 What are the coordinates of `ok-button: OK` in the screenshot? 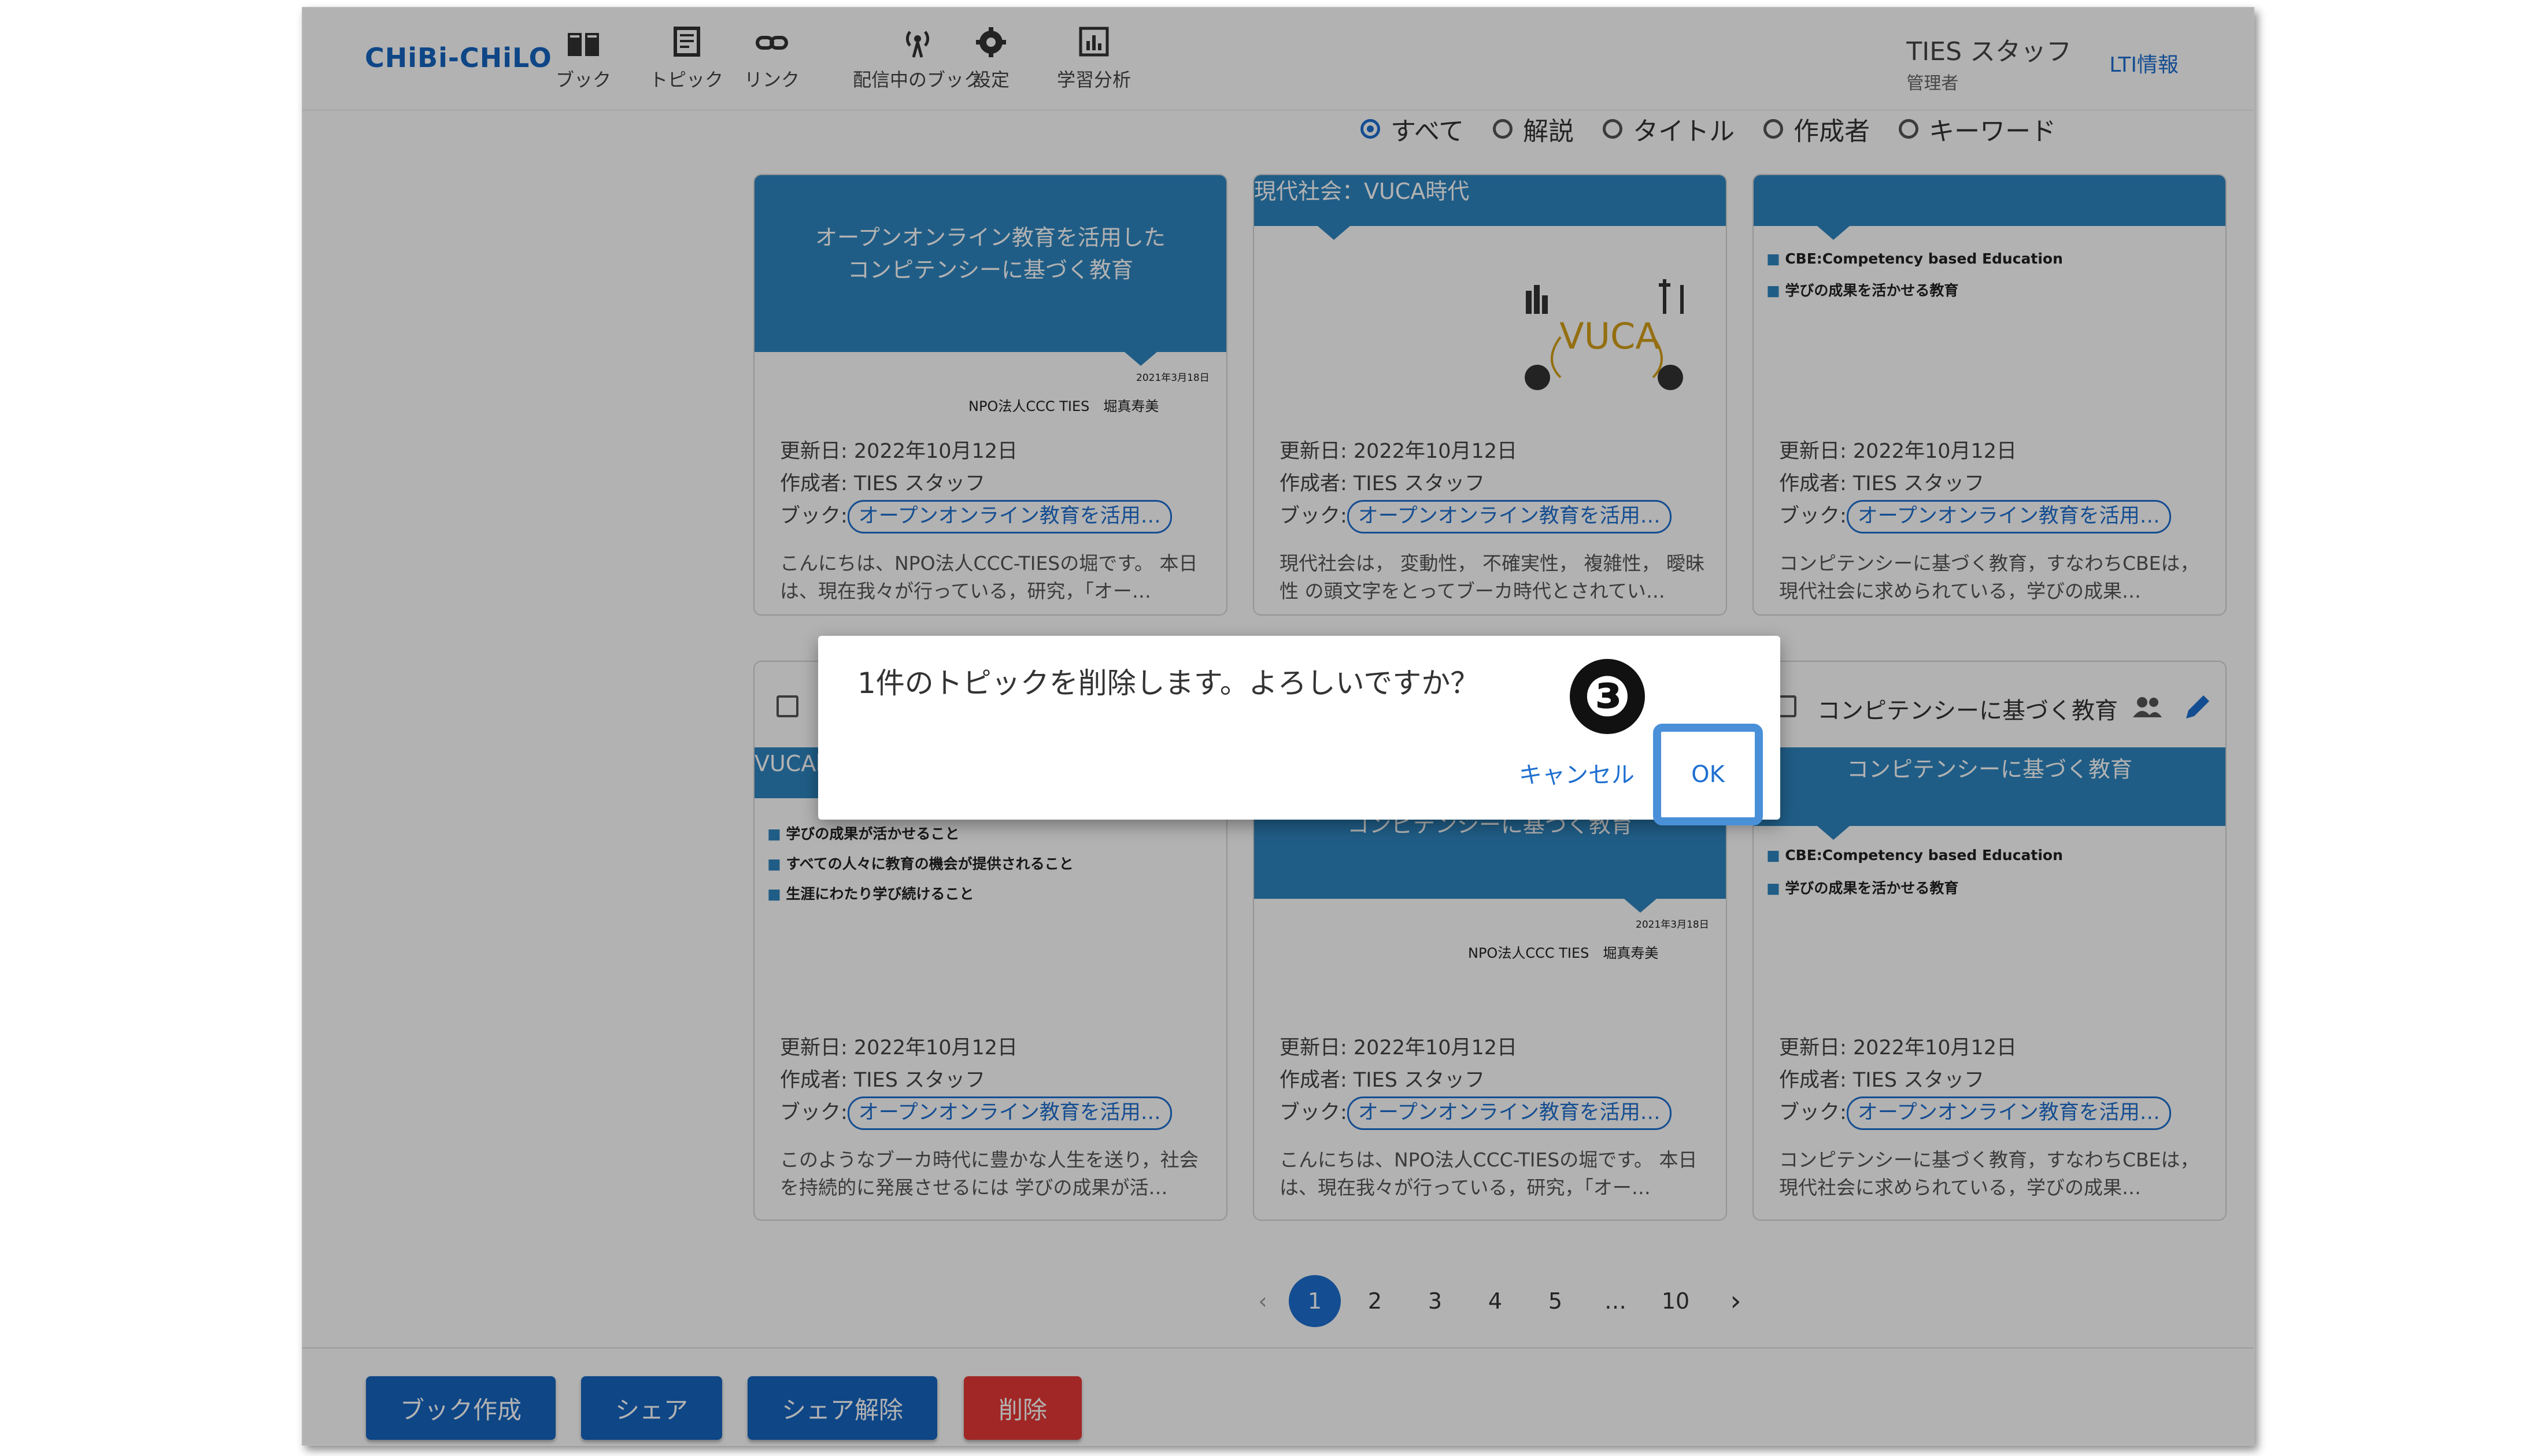 It's located at (1708, 775).